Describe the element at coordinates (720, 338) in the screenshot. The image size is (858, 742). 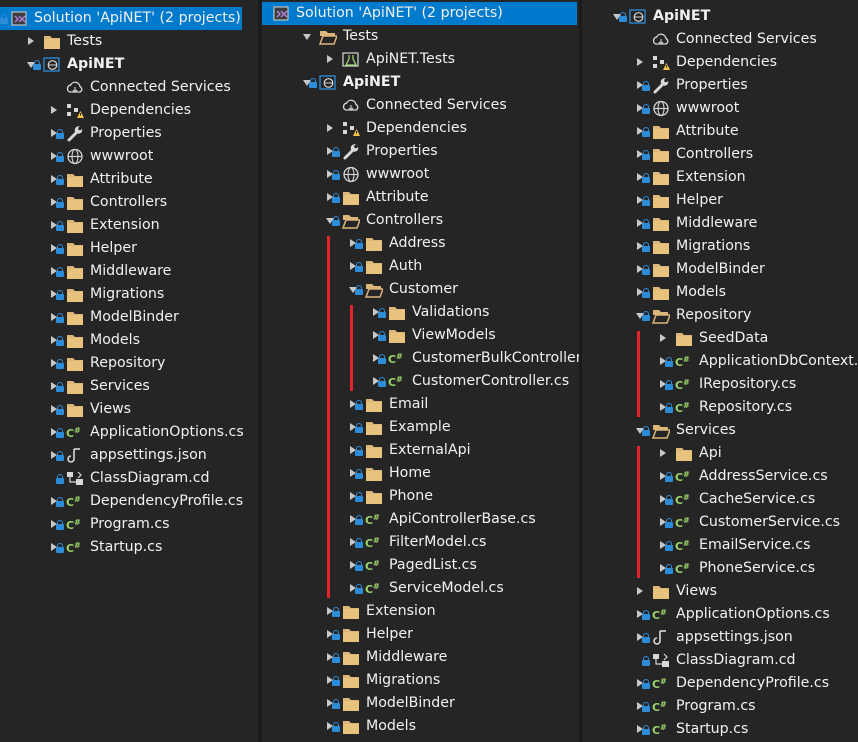
I see `tree-item: SeedData` at that location.